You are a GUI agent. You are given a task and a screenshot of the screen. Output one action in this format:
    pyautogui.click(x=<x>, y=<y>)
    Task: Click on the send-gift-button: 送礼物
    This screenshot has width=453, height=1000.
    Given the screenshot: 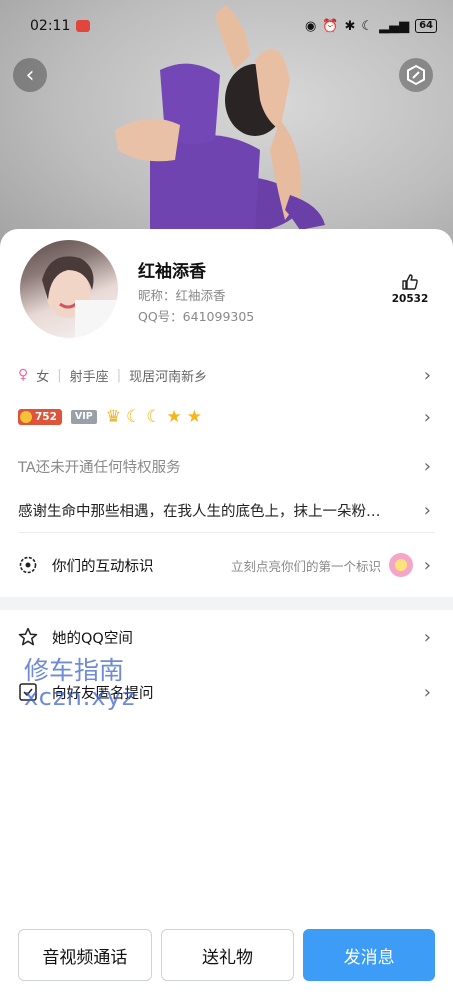 What is the action you would take?
    pyautogui.click(x=227, y=955)
    